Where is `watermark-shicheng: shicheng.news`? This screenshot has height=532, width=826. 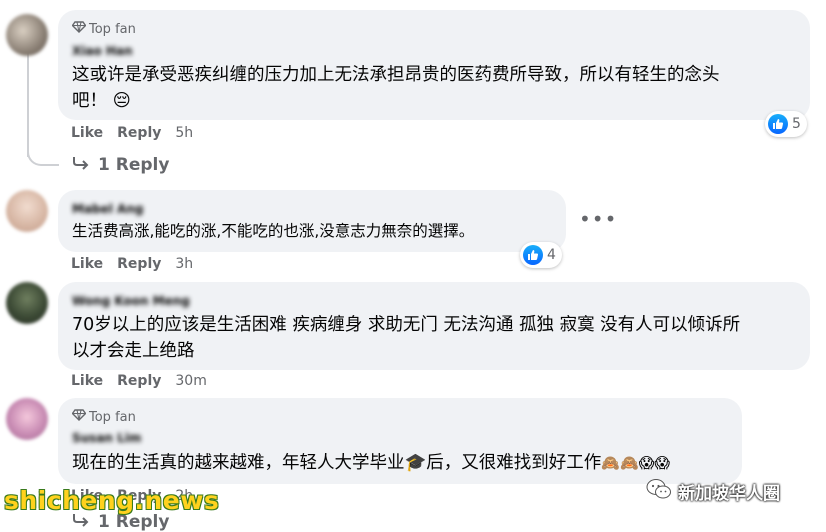
watermark-shicheng: shicheng.news is located at coordinates (112, 500).